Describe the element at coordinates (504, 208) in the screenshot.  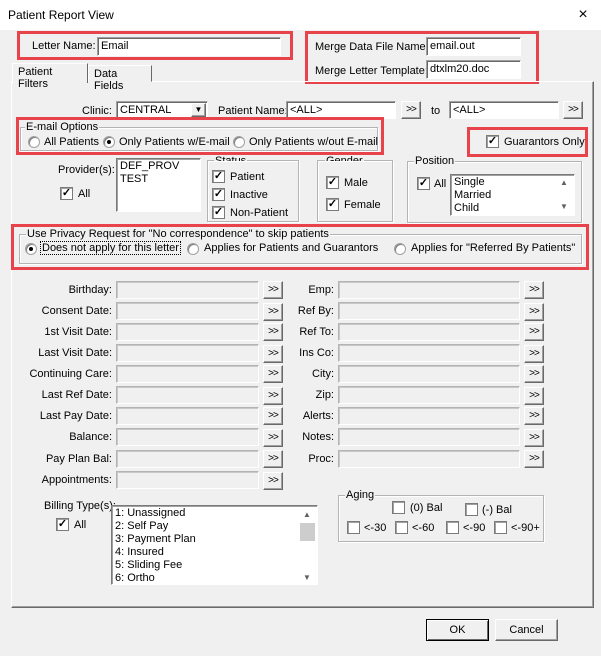
I see `list-item: Child` at that location.